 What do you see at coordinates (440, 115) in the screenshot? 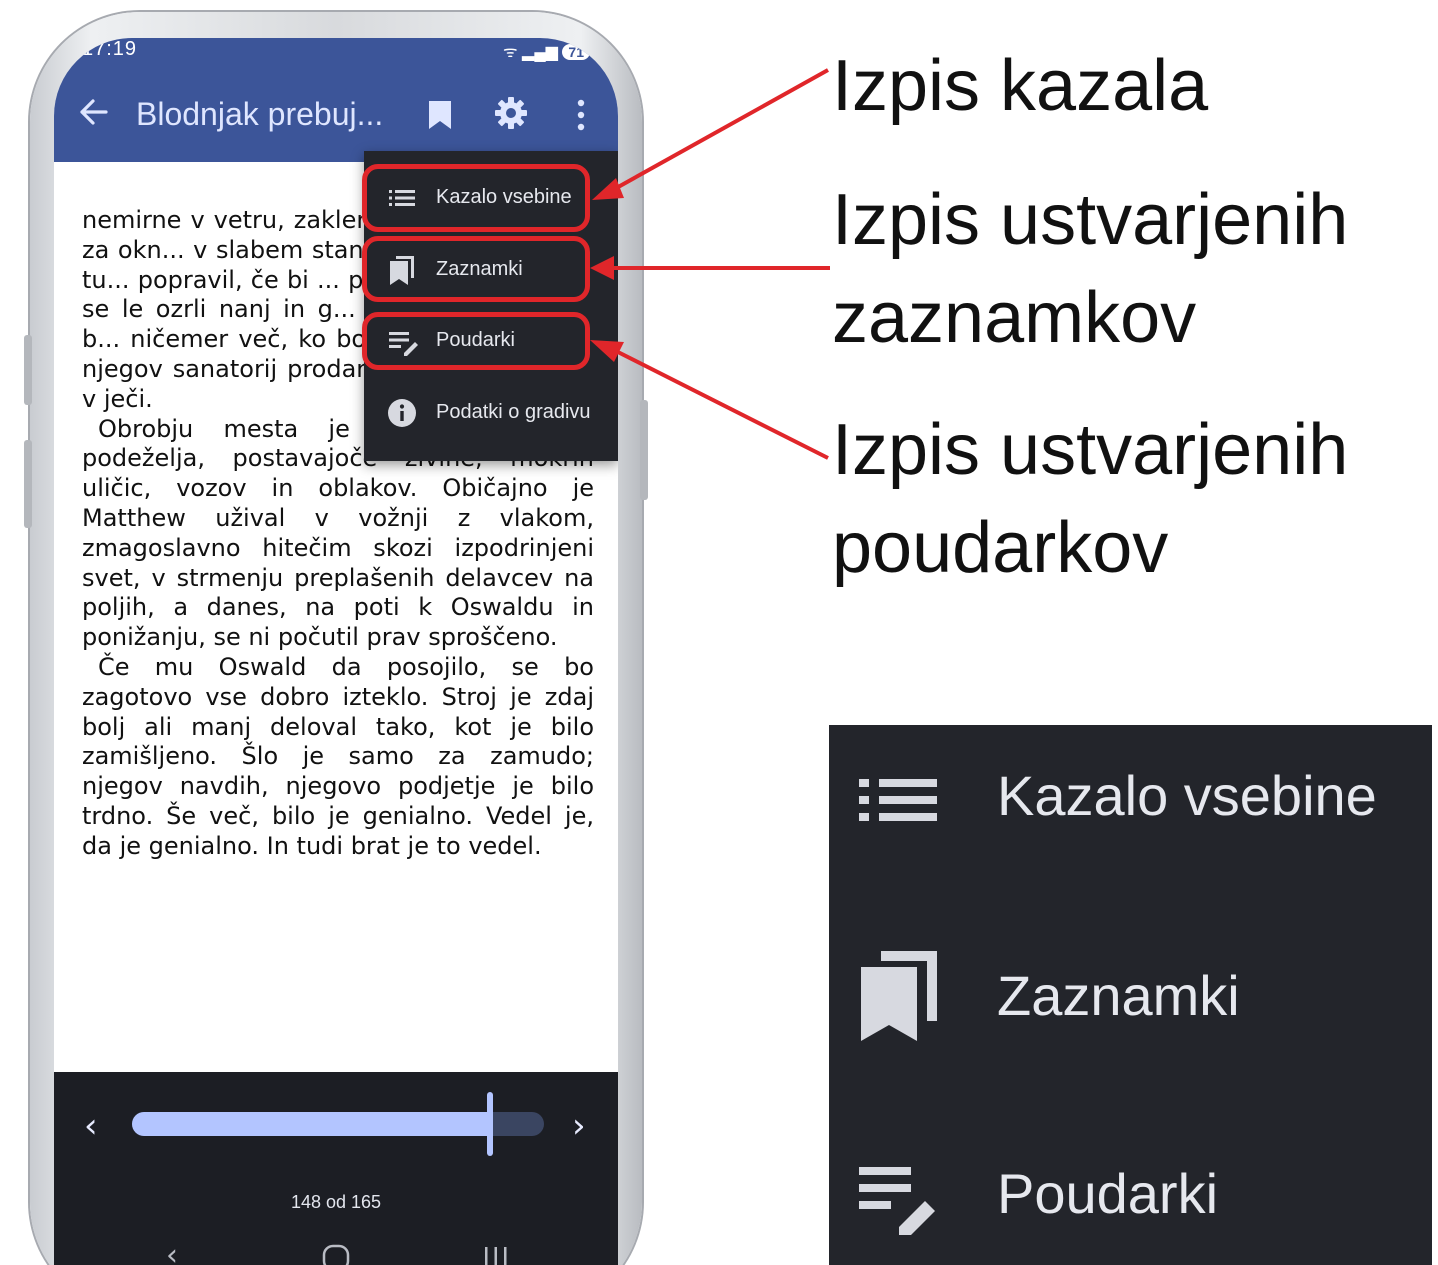
I see `bookmark-icon` at bounding box center [440, 115].